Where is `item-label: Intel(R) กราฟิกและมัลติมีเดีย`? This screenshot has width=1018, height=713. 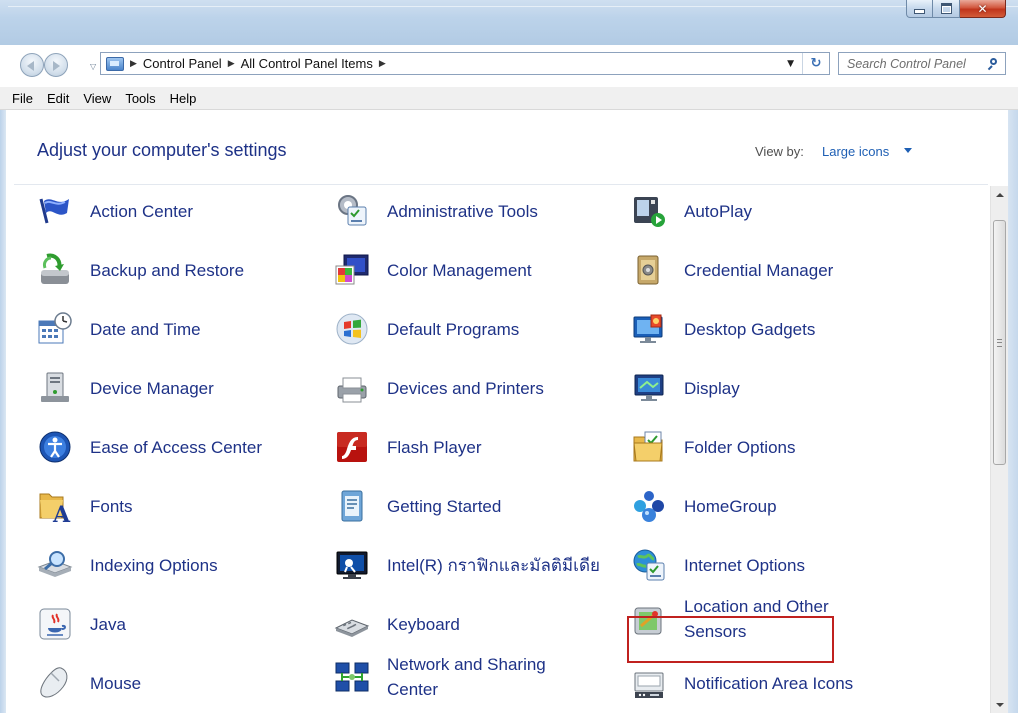
item-label: Intel(R) กราฟิกและมัลติมีเดีย is located at coordinates (493, 565).